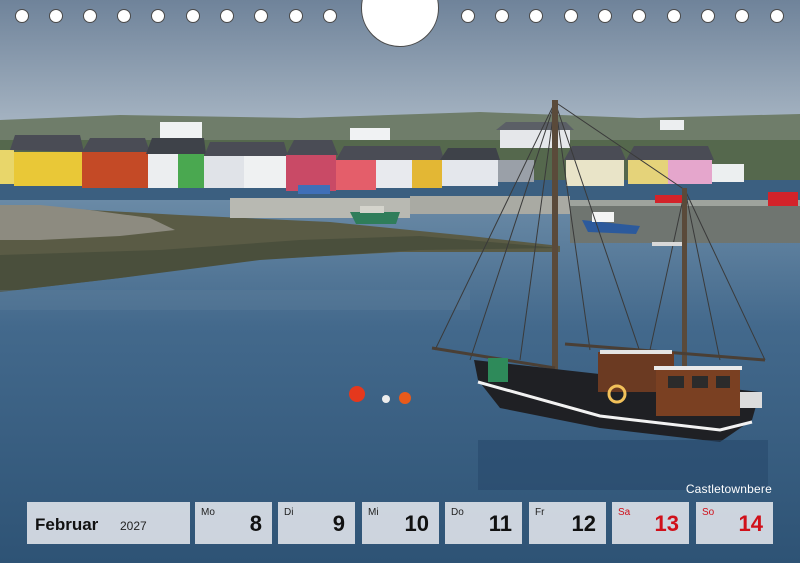 This screenshot has height=563, width=800. What do you see at coordinates (650, 523) in the screenshot?
I see `day-cell-saturday: Sa 13` at bounding box center [650, 523].